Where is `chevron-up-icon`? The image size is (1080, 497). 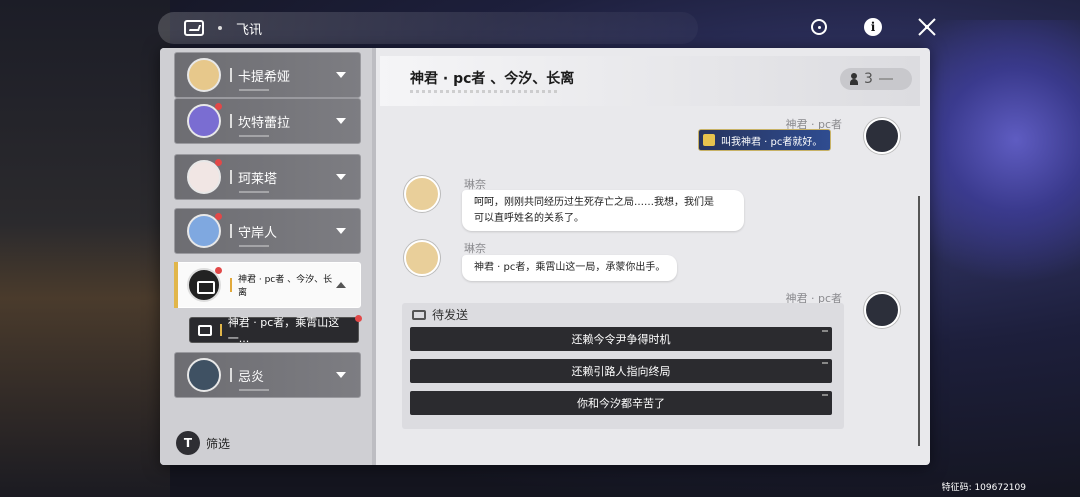 chevron-up-icon is located at coordinates (341, 285).